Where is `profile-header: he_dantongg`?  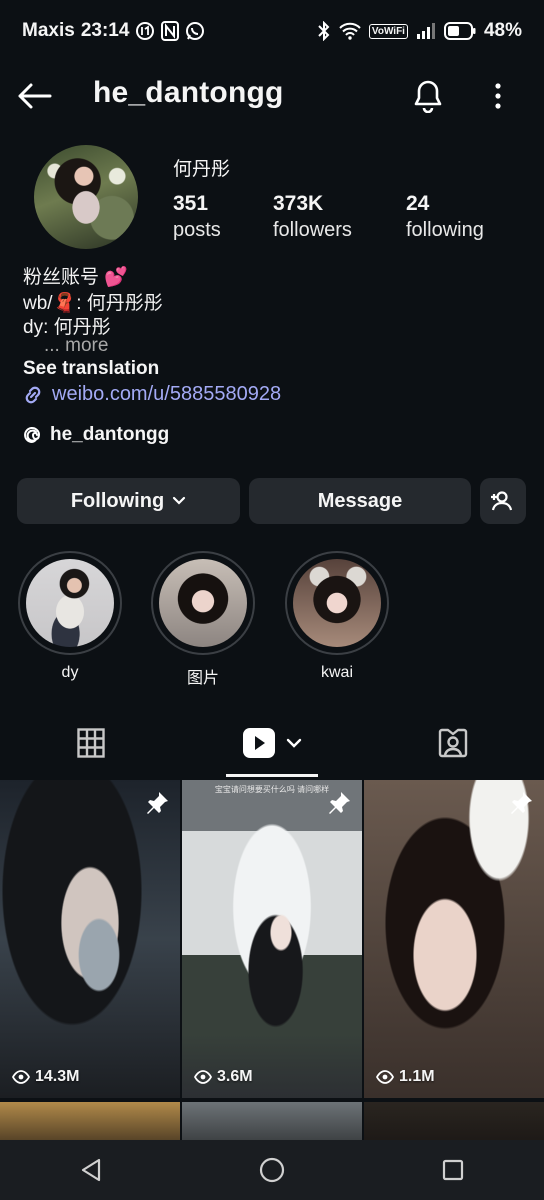
profile-header: he_dantongg is located at coordinates (272, 96).